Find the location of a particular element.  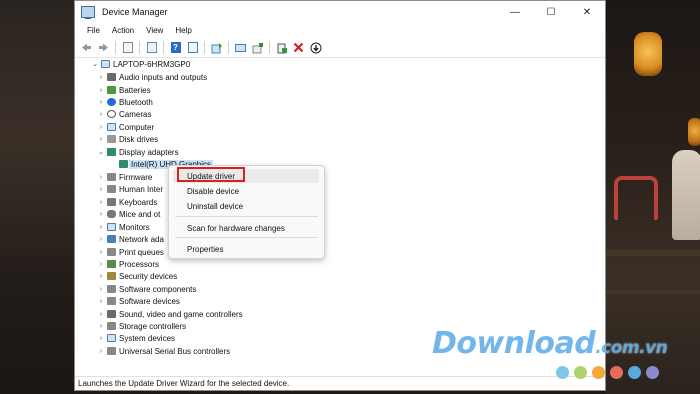

tree-item-label: Security devices is located at coordinates (148, 276).